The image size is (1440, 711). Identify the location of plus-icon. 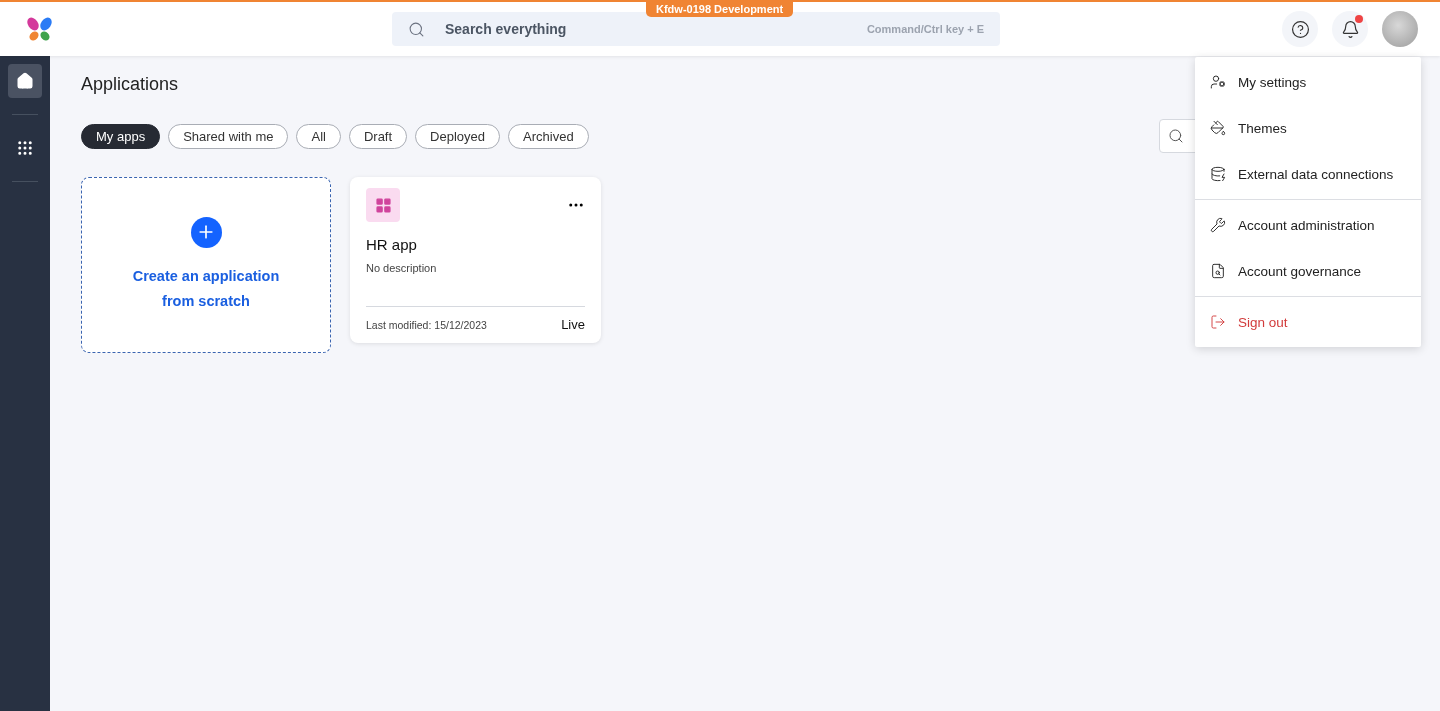
(206, 232).